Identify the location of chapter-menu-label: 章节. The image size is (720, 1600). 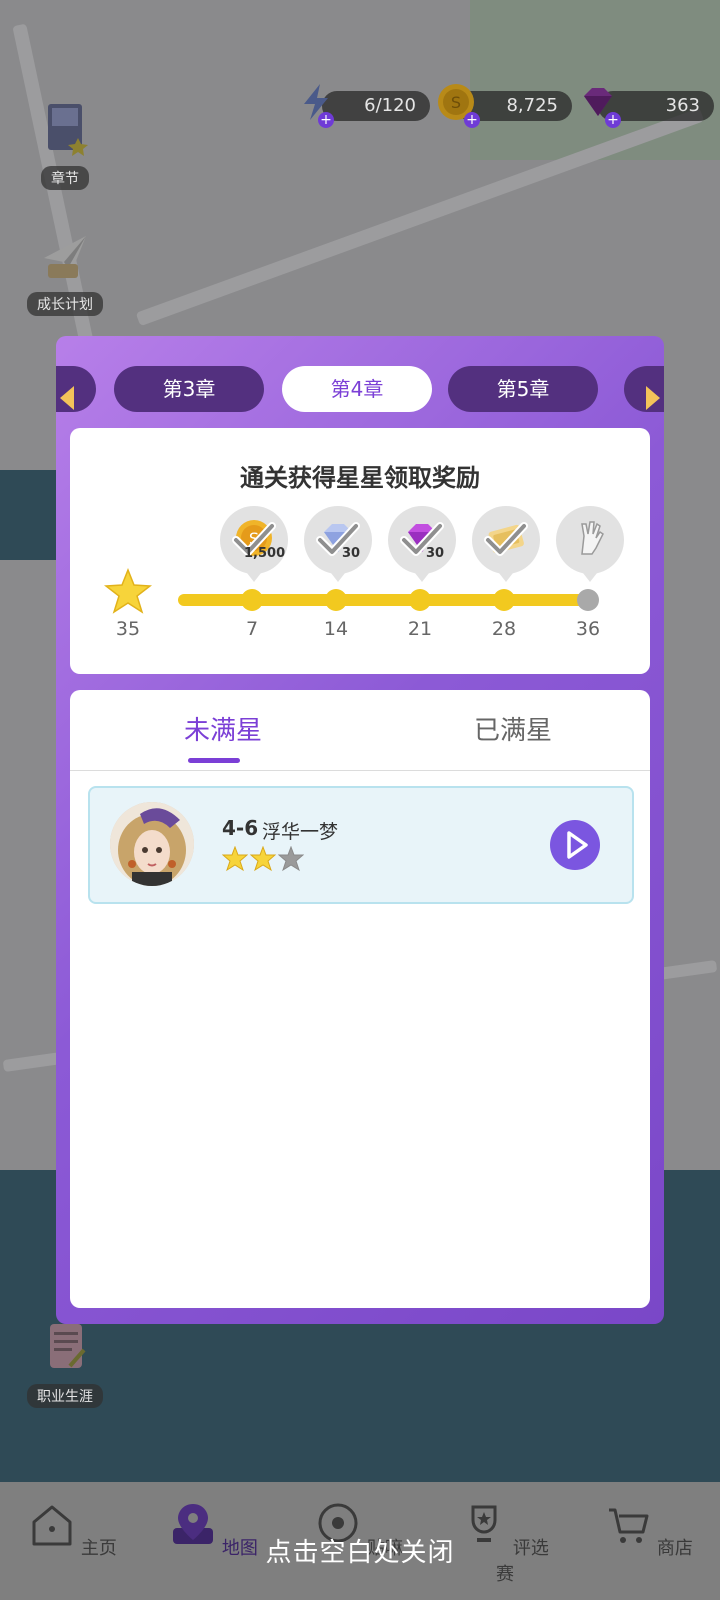
(65, 178).